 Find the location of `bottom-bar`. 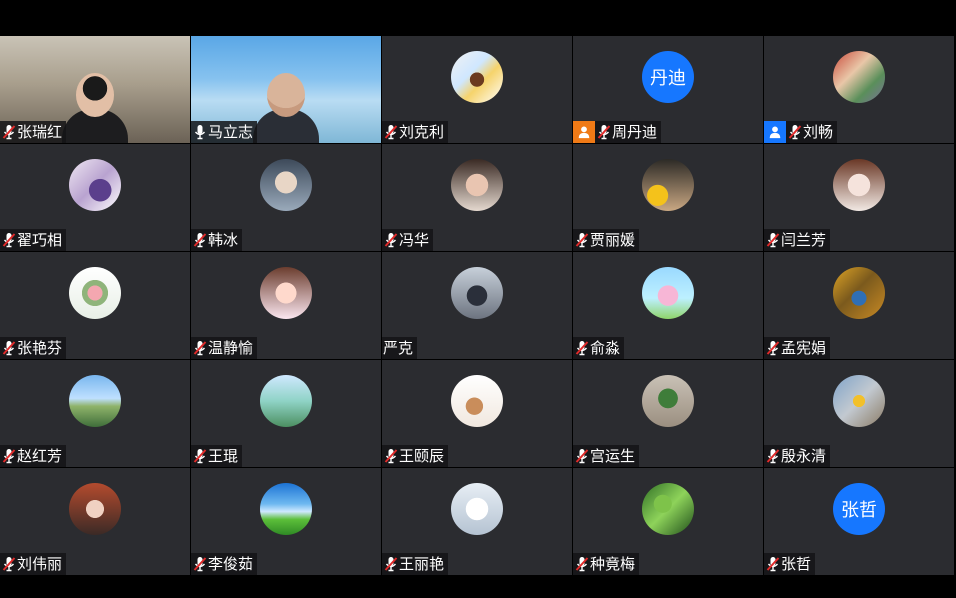

bottom-bar is located at coordinates (478, 587).